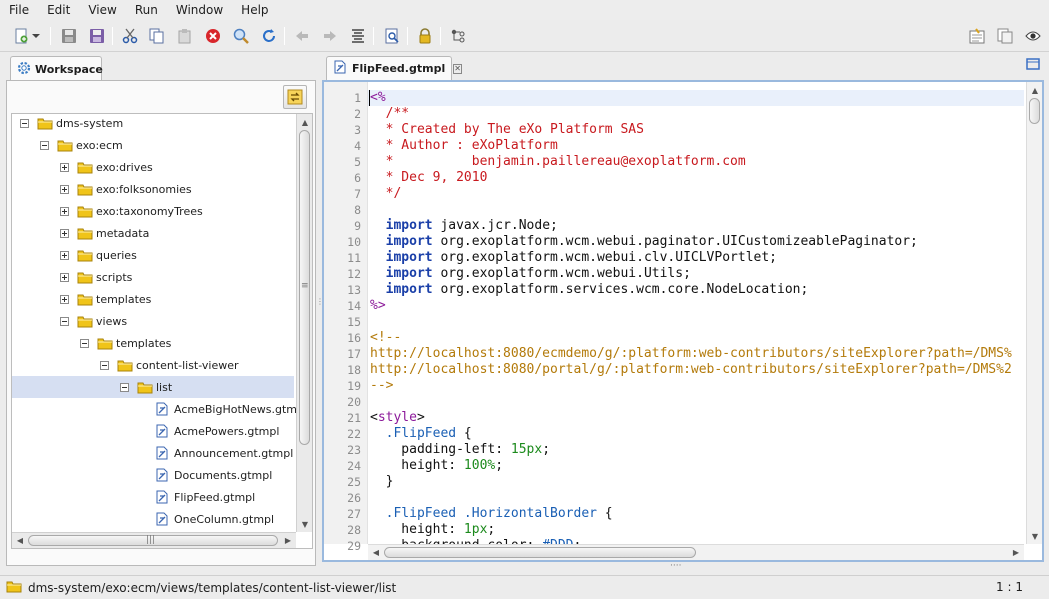 The width and height of the screenshot is (1049, 599). Describe the element at coordinates (227, 431) in the screenshot. I see `tree-node-label: AcmePowers.gtmpl` at that location.